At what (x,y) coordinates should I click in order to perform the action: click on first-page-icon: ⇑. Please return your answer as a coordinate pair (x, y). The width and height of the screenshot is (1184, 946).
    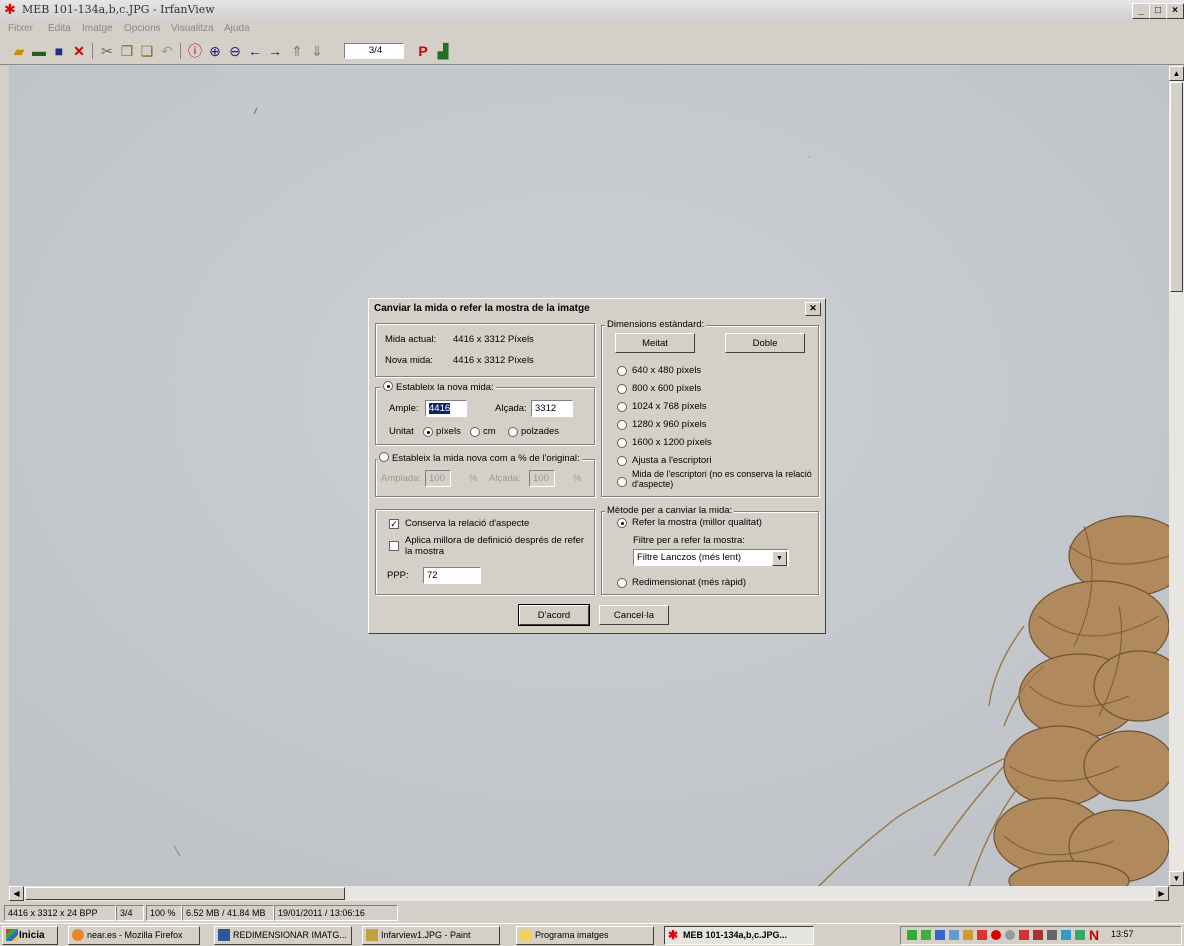
    Looking at the image, I should click on (297, 51).